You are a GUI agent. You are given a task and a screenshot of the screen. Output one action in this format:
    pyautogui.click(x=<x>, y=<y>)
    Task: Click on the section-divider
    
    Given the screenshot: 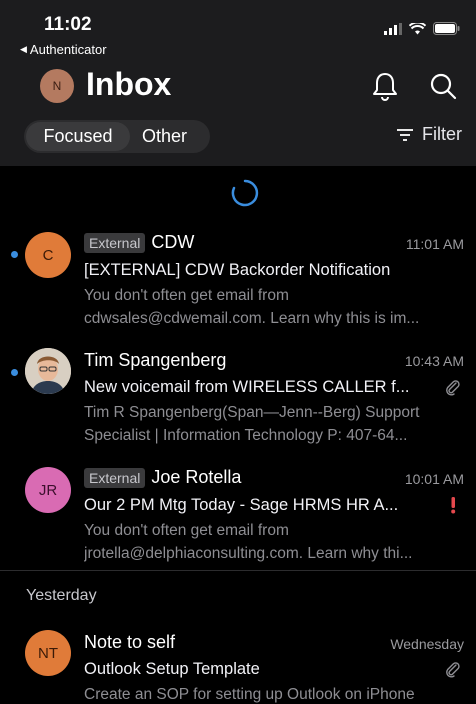 What is the action you would take?
    pyautogui.click(x=238, y=570)
    